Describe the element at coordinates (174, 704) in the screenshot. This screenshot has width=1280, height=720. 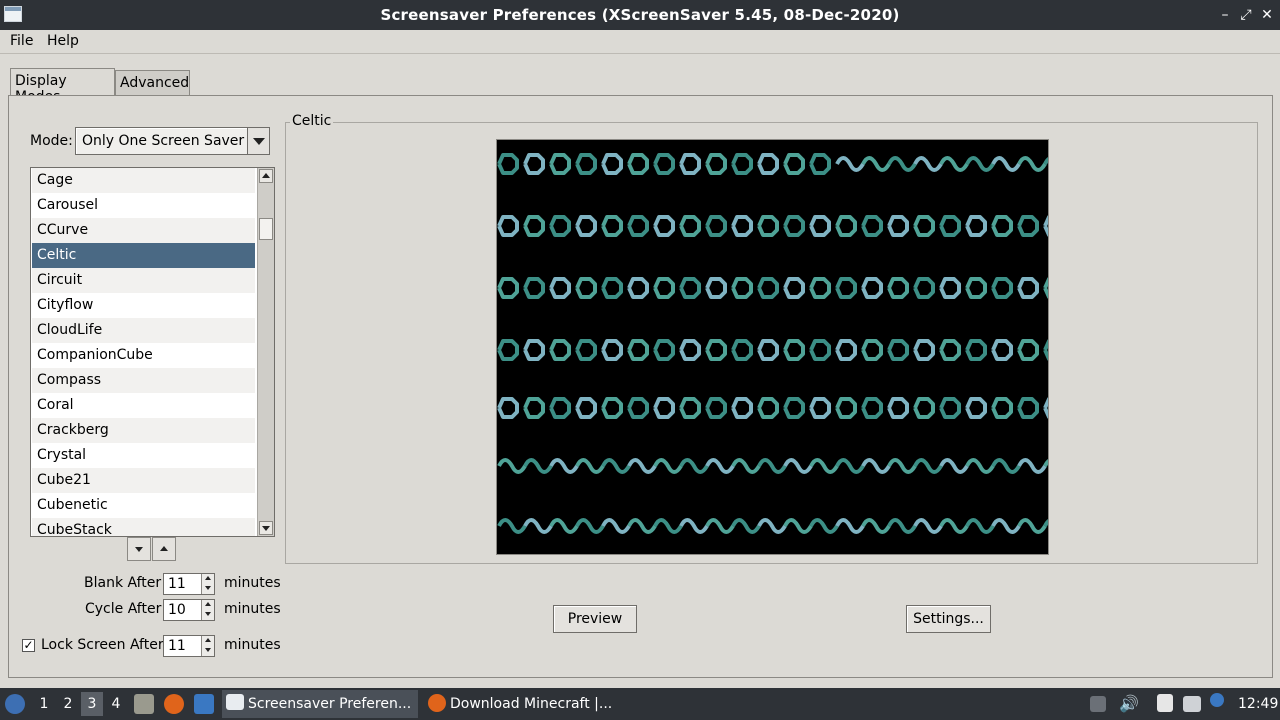
I see `firefox-icon` at that location.